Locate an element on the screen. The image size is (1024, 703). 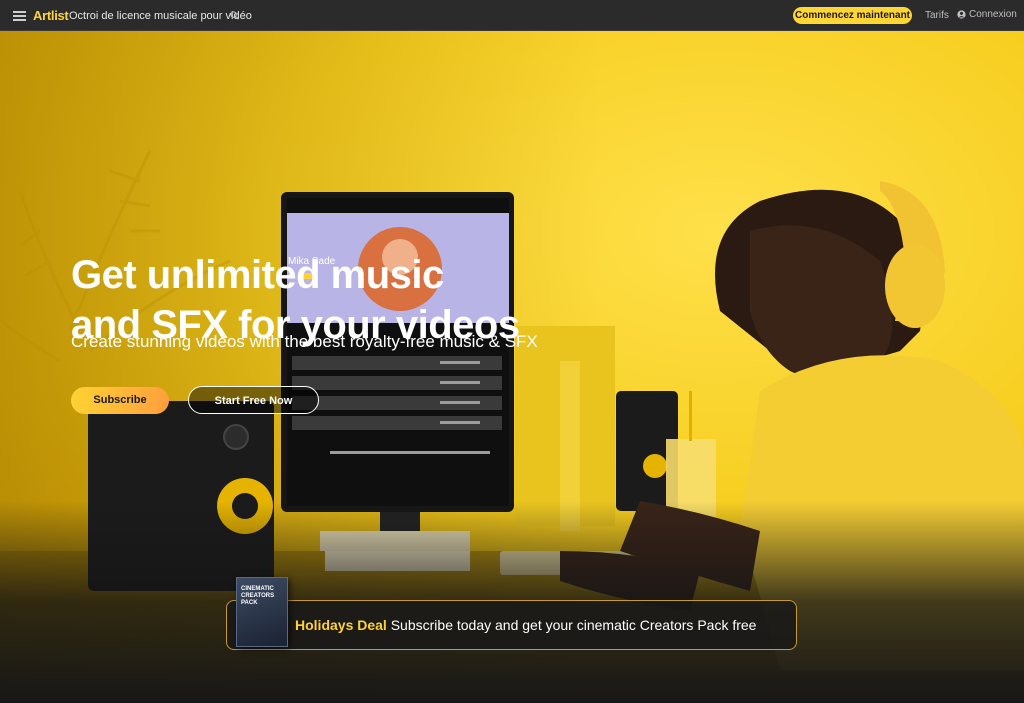
login-link: Connexion is located at coordinates (987, 14).